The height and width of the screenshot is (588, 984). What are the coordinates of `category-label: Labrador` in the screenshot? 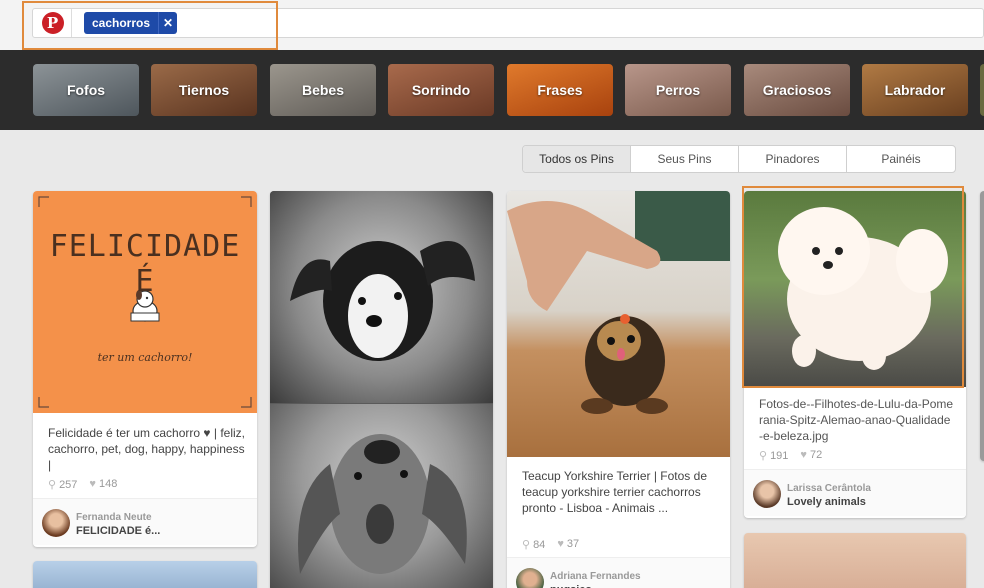 It's located at (915, 90).